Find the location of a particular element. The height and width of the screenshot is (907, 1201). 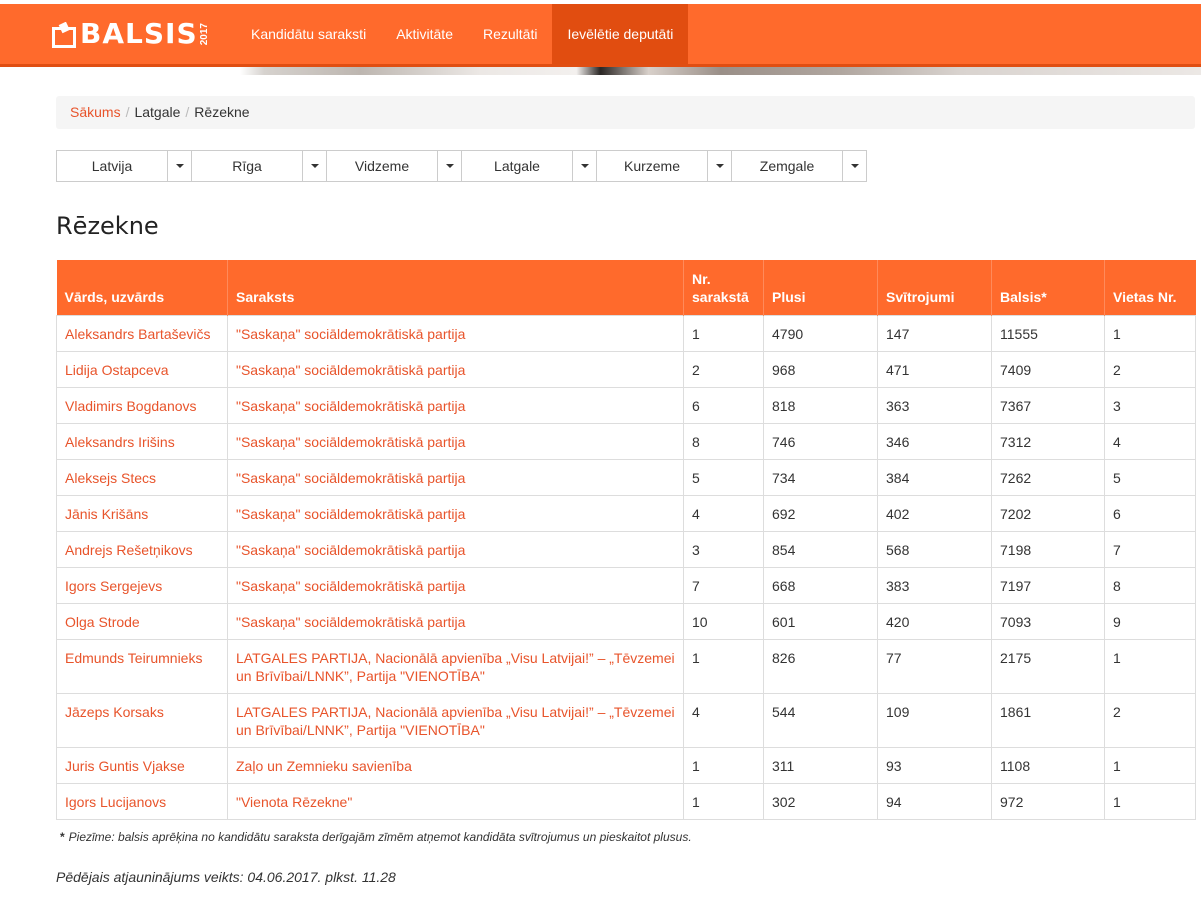

region-label: Kurzeme is located at coordinates (652, 166).